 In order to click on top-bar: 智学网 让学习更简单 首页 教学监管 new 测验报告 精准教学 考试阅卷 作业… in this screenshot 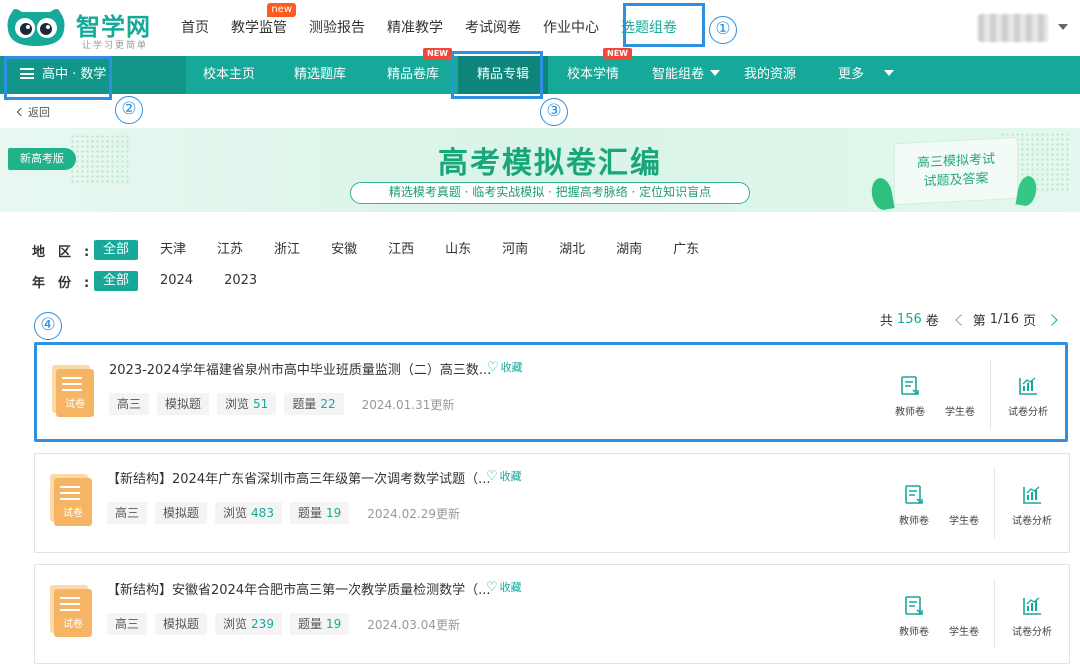, I will do `click(540, 28)`.